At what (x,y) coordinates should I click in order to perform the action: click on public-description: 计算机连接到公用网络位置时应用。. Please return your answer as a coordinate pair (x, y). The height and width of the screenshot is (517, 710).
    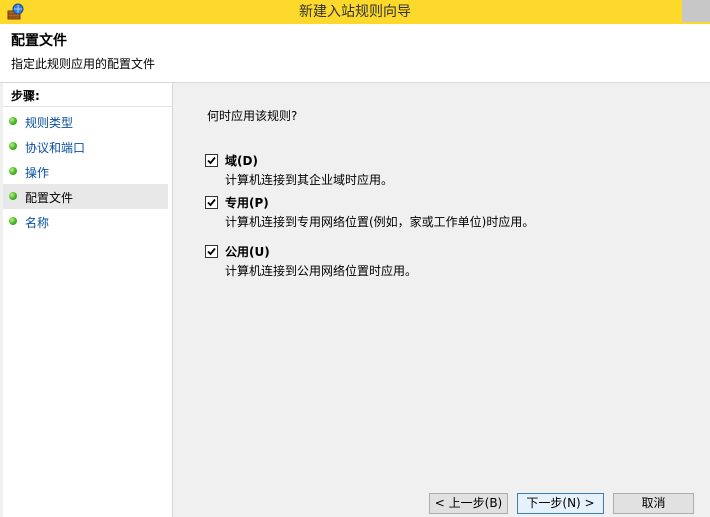
    Looking at the image, I should click on (321, 271).